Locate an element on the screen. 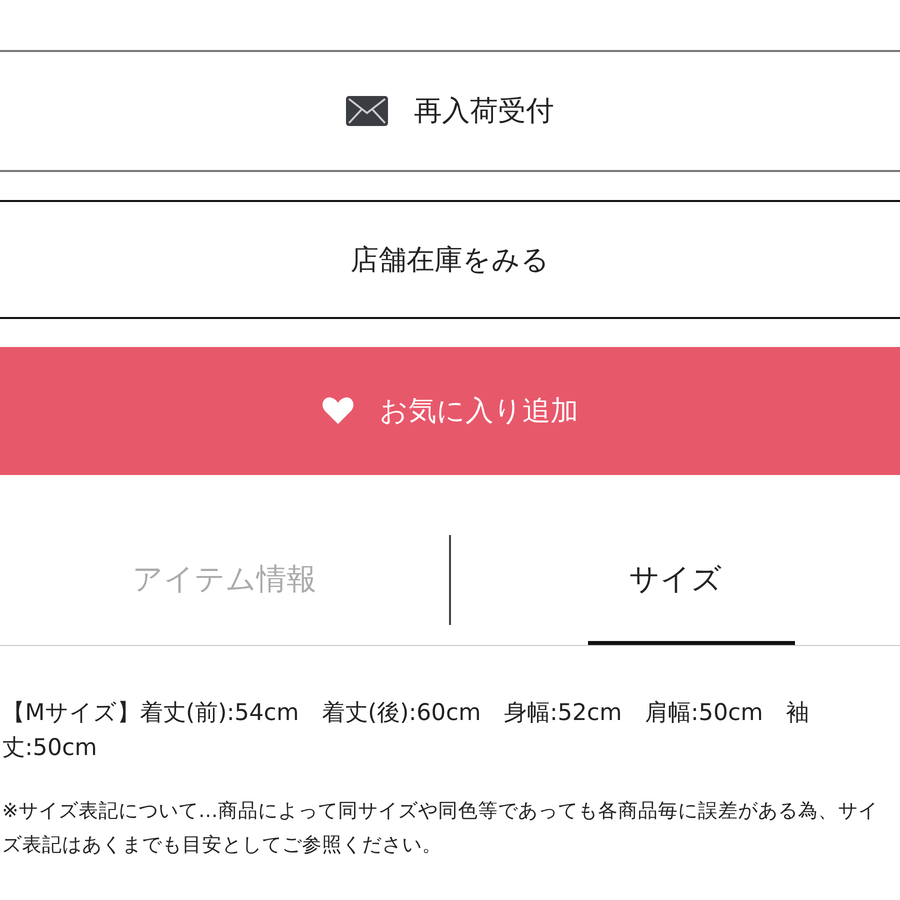  size-note: ※サイズ表記について…商品によって同サイズや同色等であっても各商品毎に誤差がある為、サイズ表記はあくまでも目安としてご参照ください。 is located at coordinates (440, 828).